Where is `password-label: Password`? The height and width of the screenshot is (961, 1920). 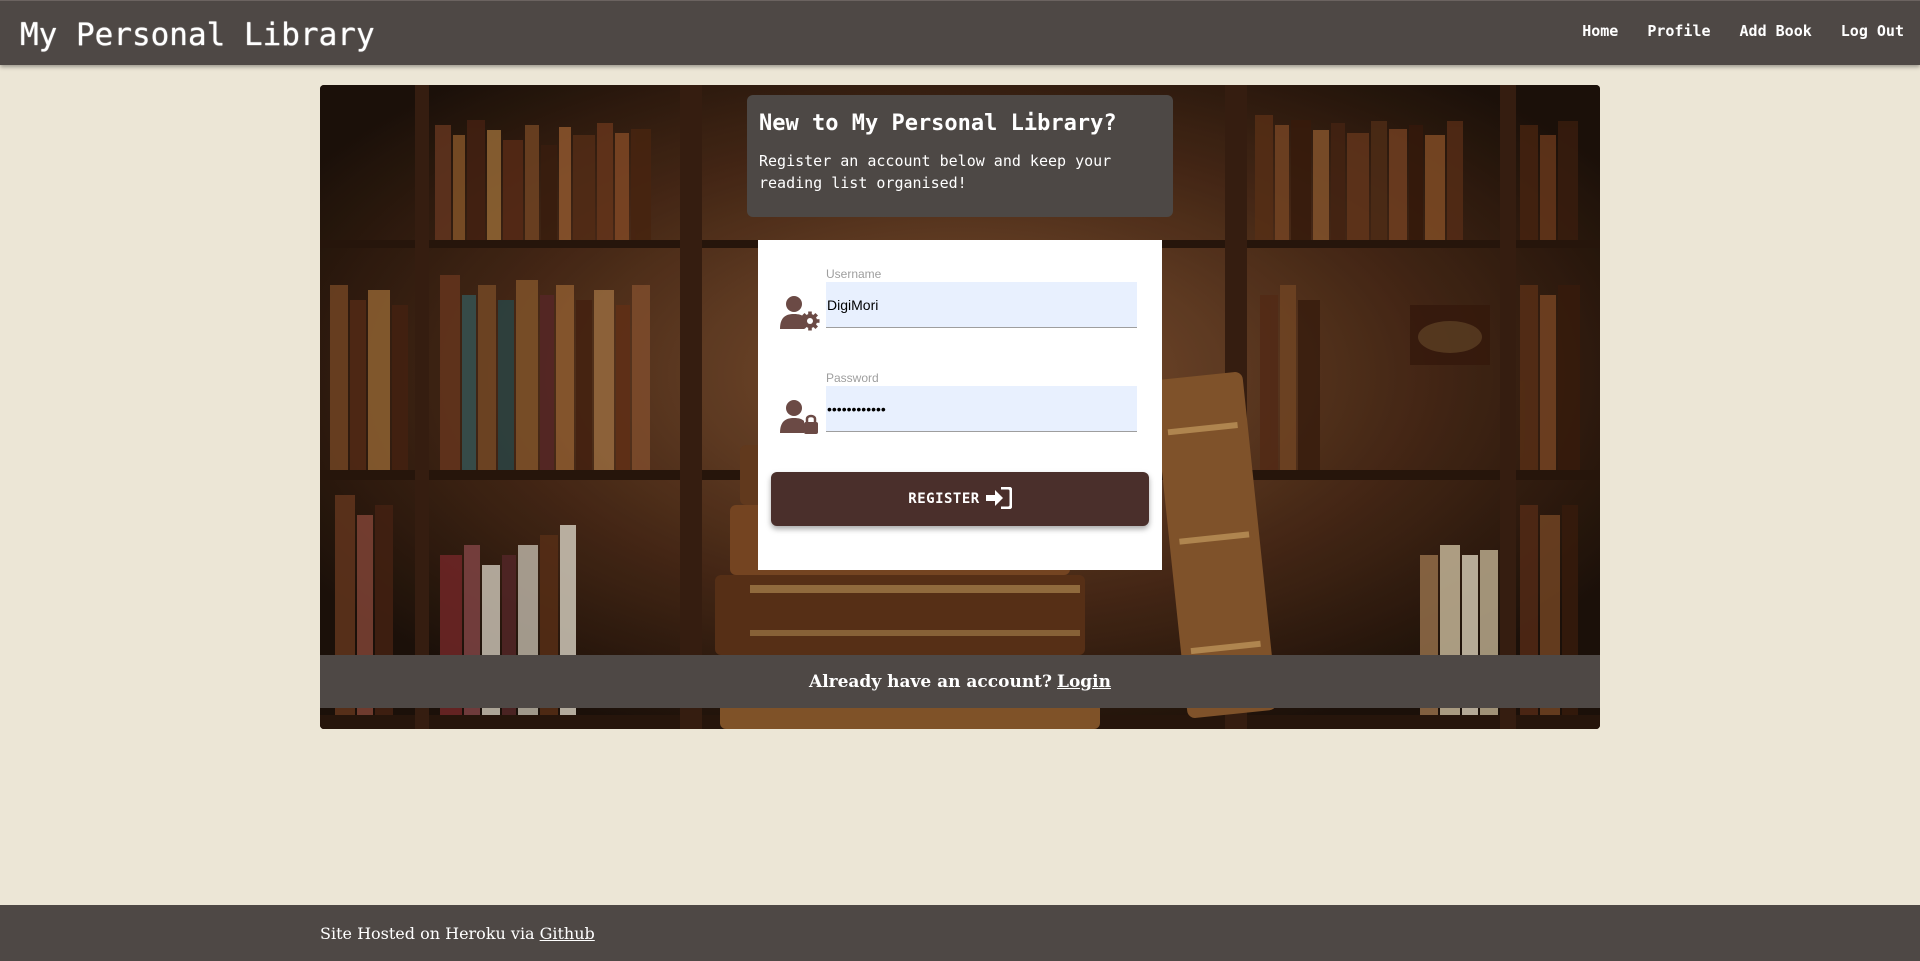 password-label: Password is located at coordinates (852, 378).